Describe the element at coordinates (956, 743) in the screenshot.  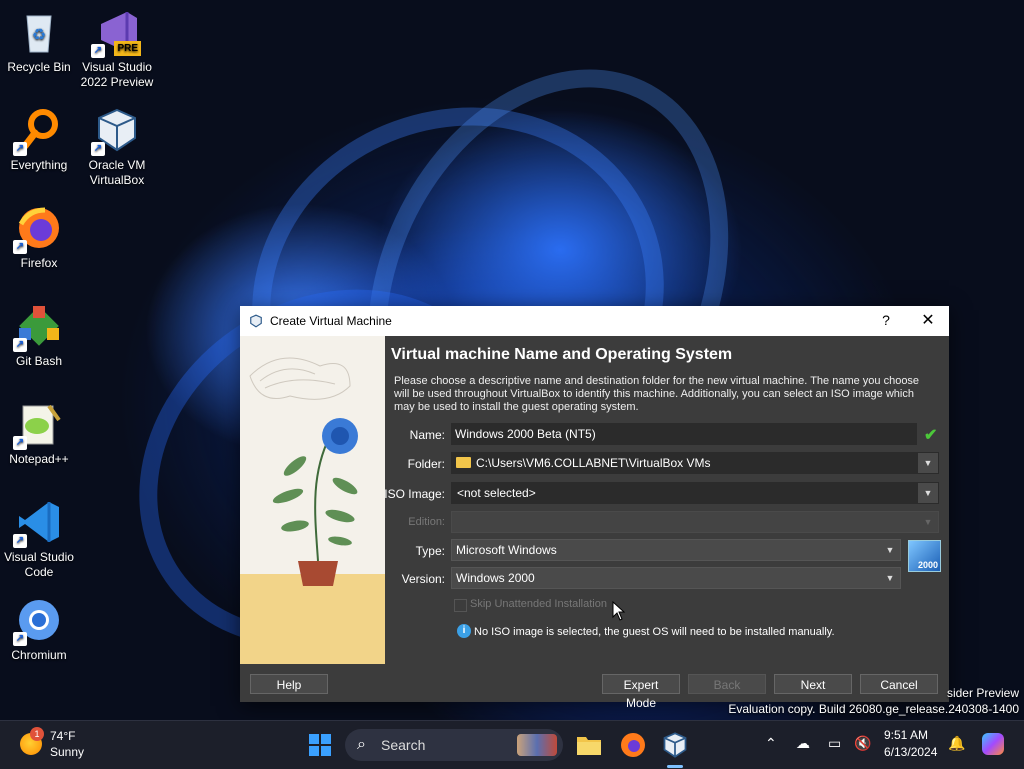
I see `notification-bell-icon: 🔔` at that location.